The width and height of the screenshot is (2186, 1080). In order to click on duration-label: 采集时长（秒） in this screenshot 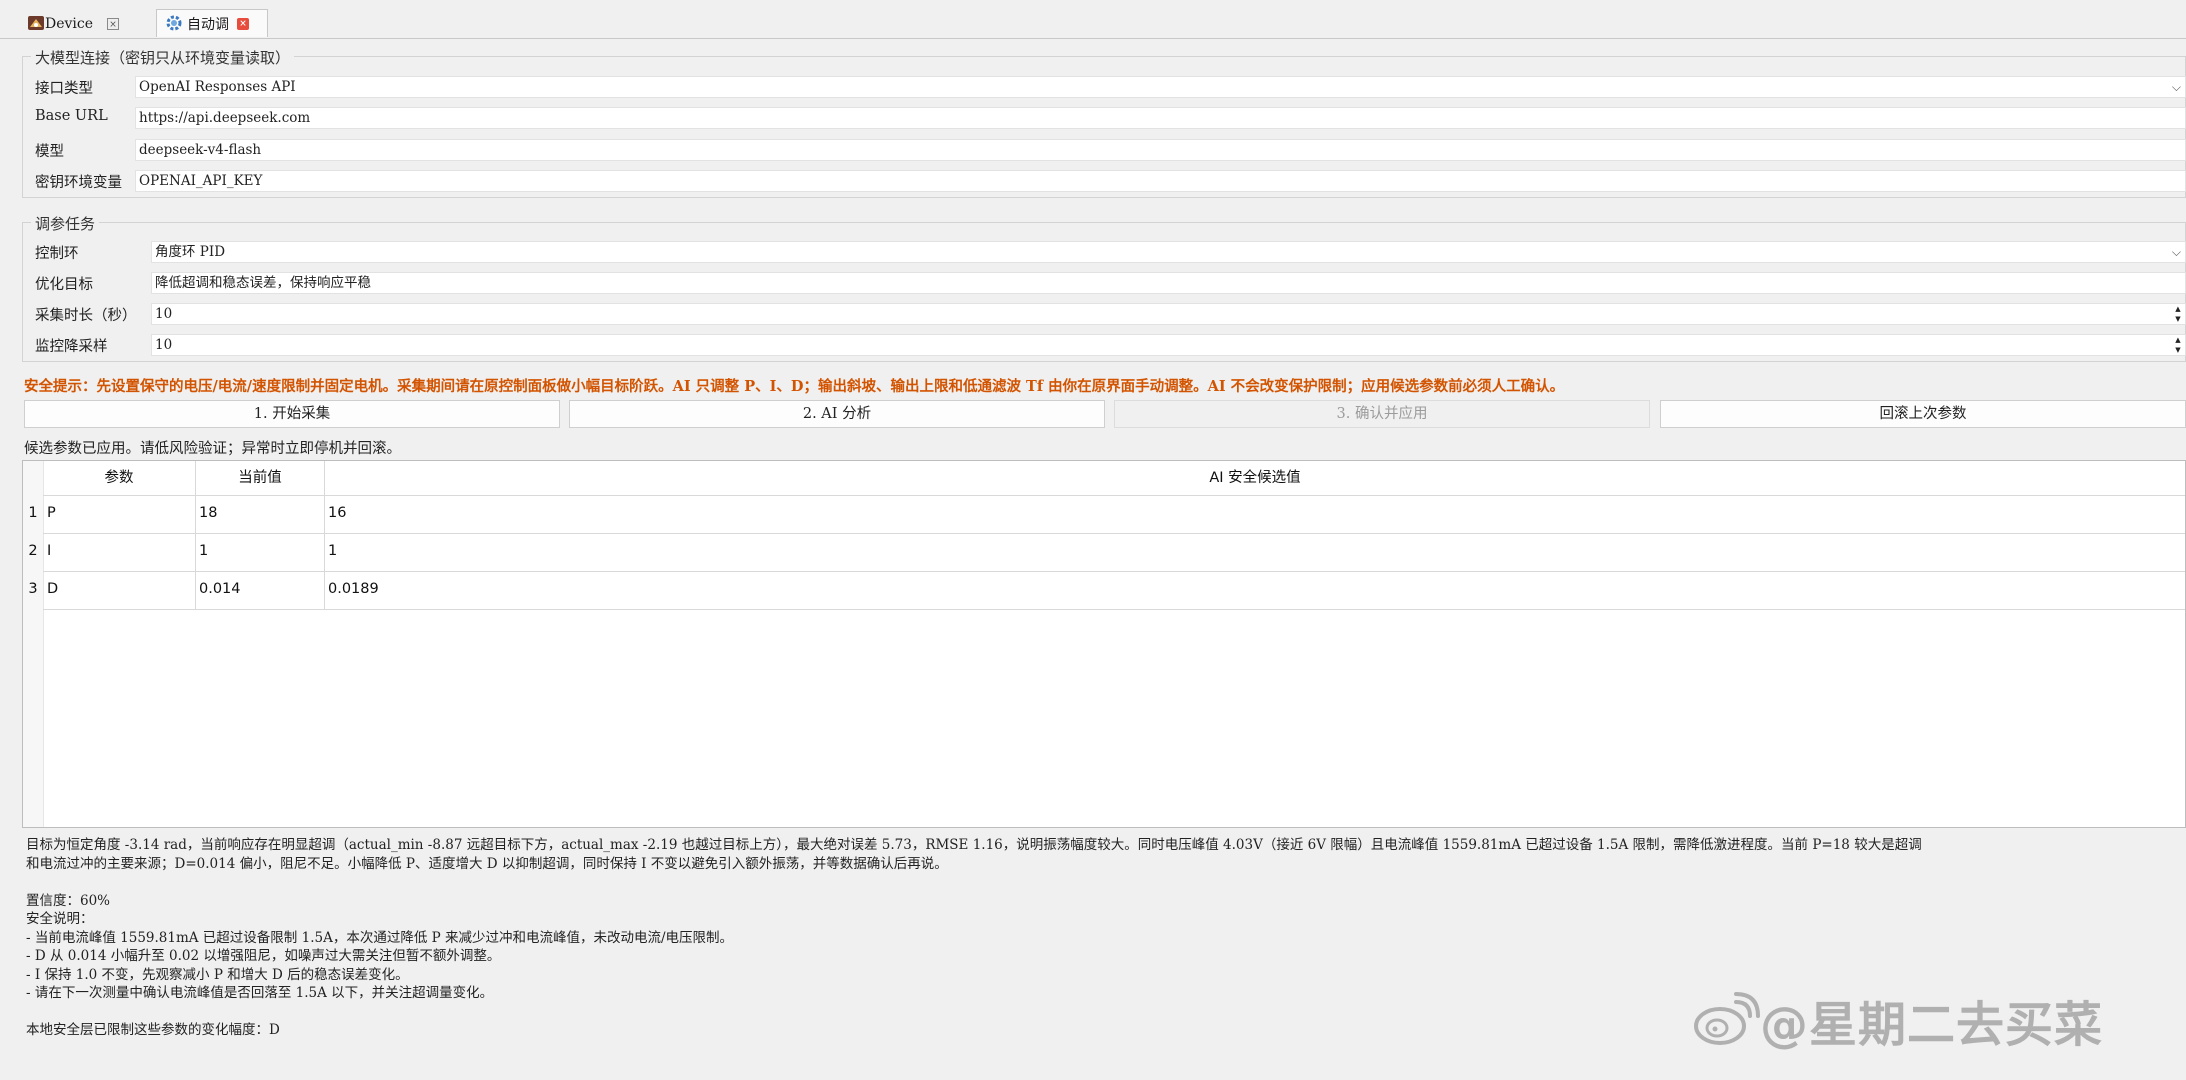, I will do `click(86, 316)`.